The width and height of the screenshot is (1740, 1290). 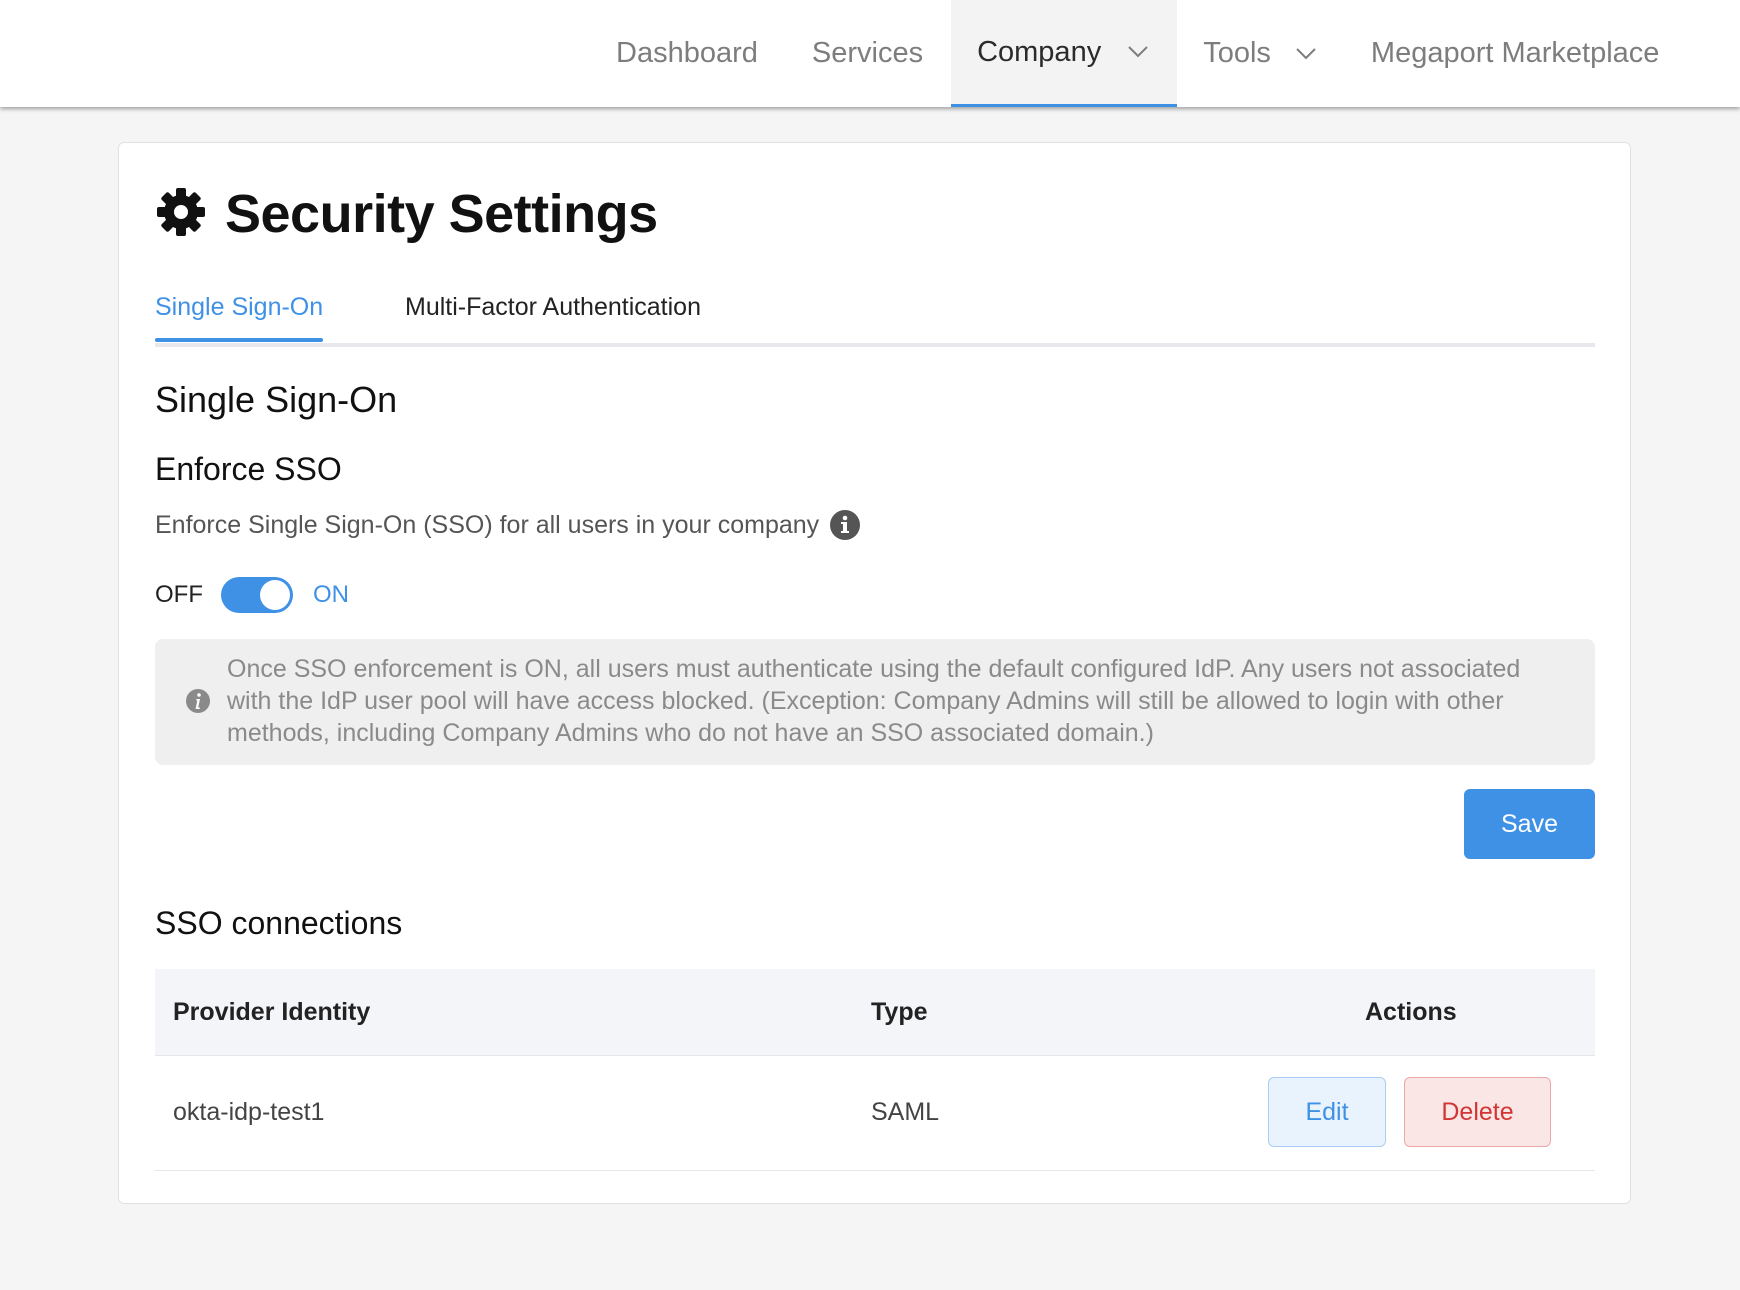 I want to click on page-title-row: Security Settings, so click(x=406, y=214).